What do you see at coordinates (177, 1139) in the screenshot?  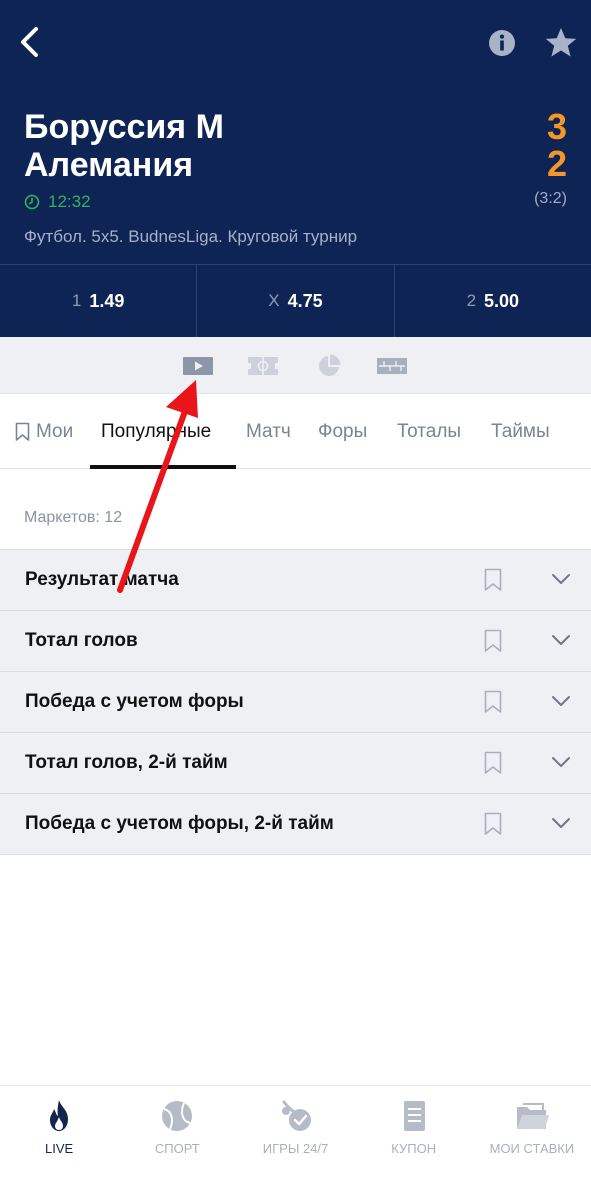 I see `nav-sport: СПОРТ` at bounding box center [177, 1139].